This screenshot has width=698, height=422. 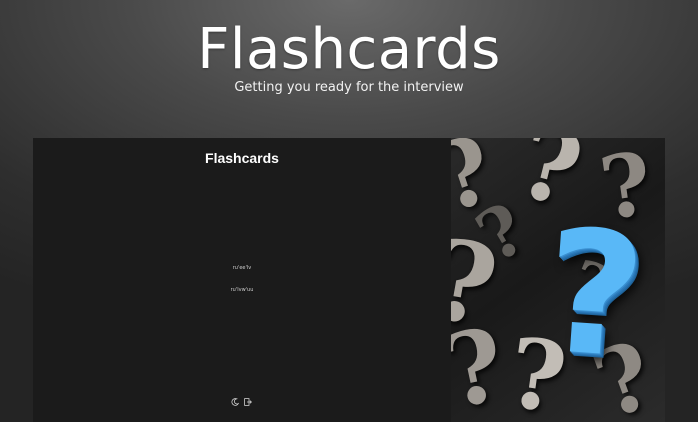 What do you see at coordinates (242, 290) in the screenshot?
I see `app-preview-link-2: ru'lvw'uu` at bounding box center [242, 290].